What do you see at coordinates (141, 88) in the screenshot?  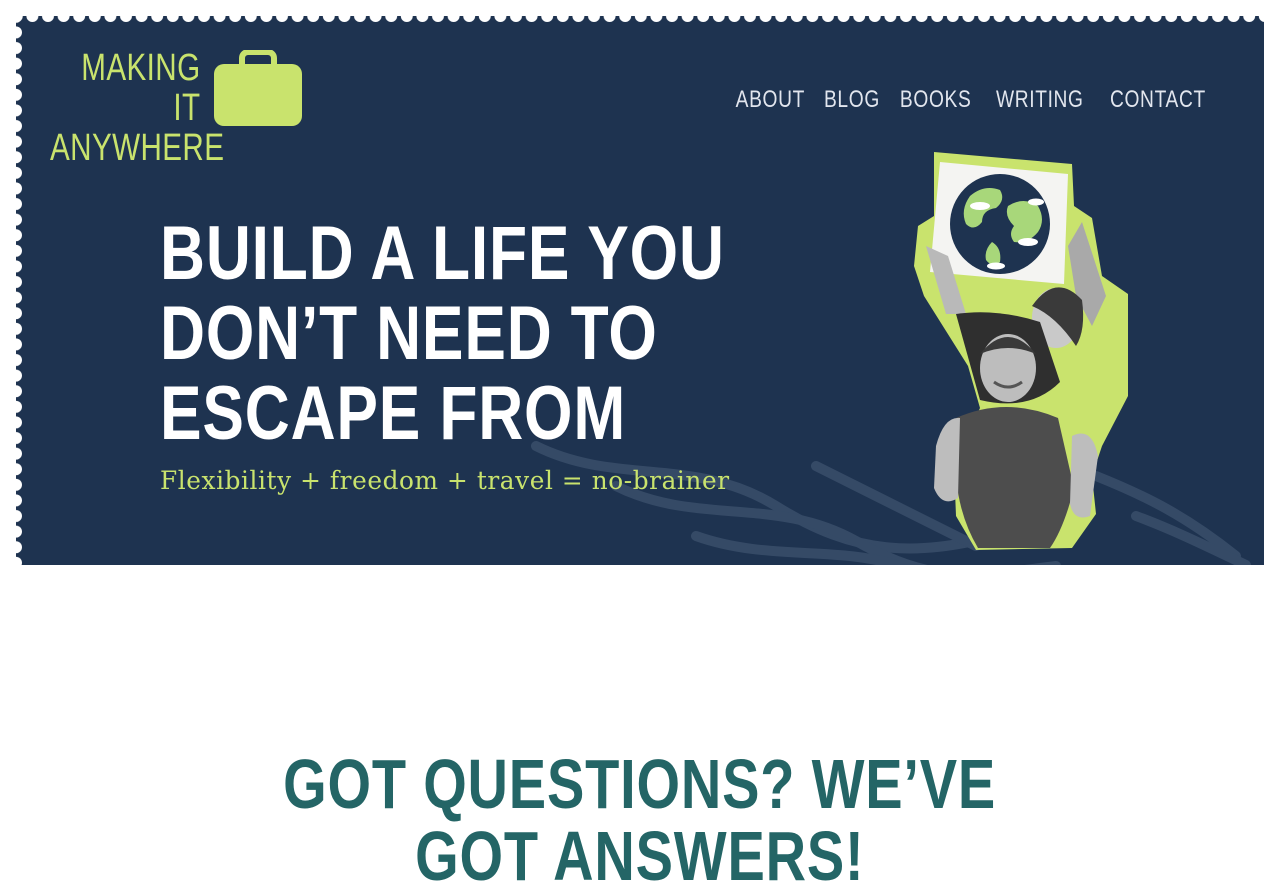 I see `logo-line-1: MAKING IT` at bounding box center [141, 88].